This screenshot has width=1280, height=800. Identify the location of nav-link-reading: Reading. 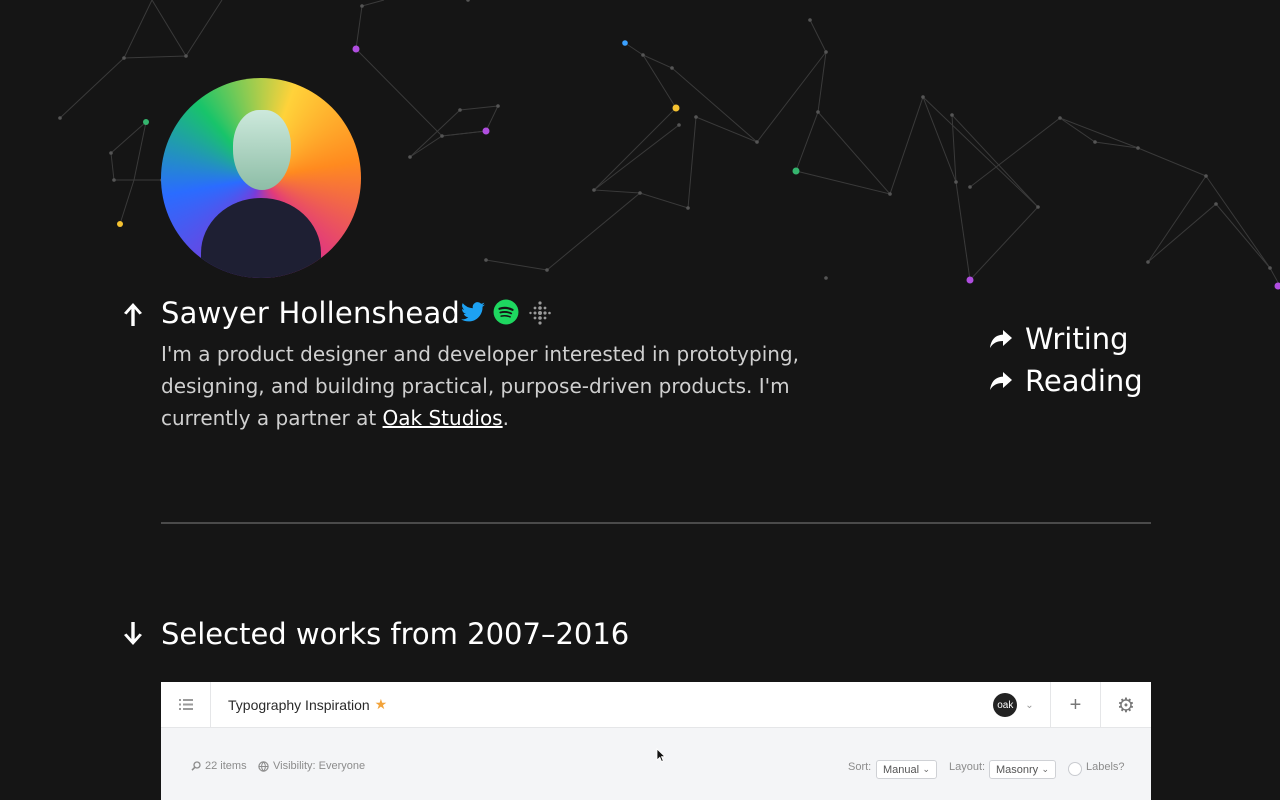
(1065, 381).